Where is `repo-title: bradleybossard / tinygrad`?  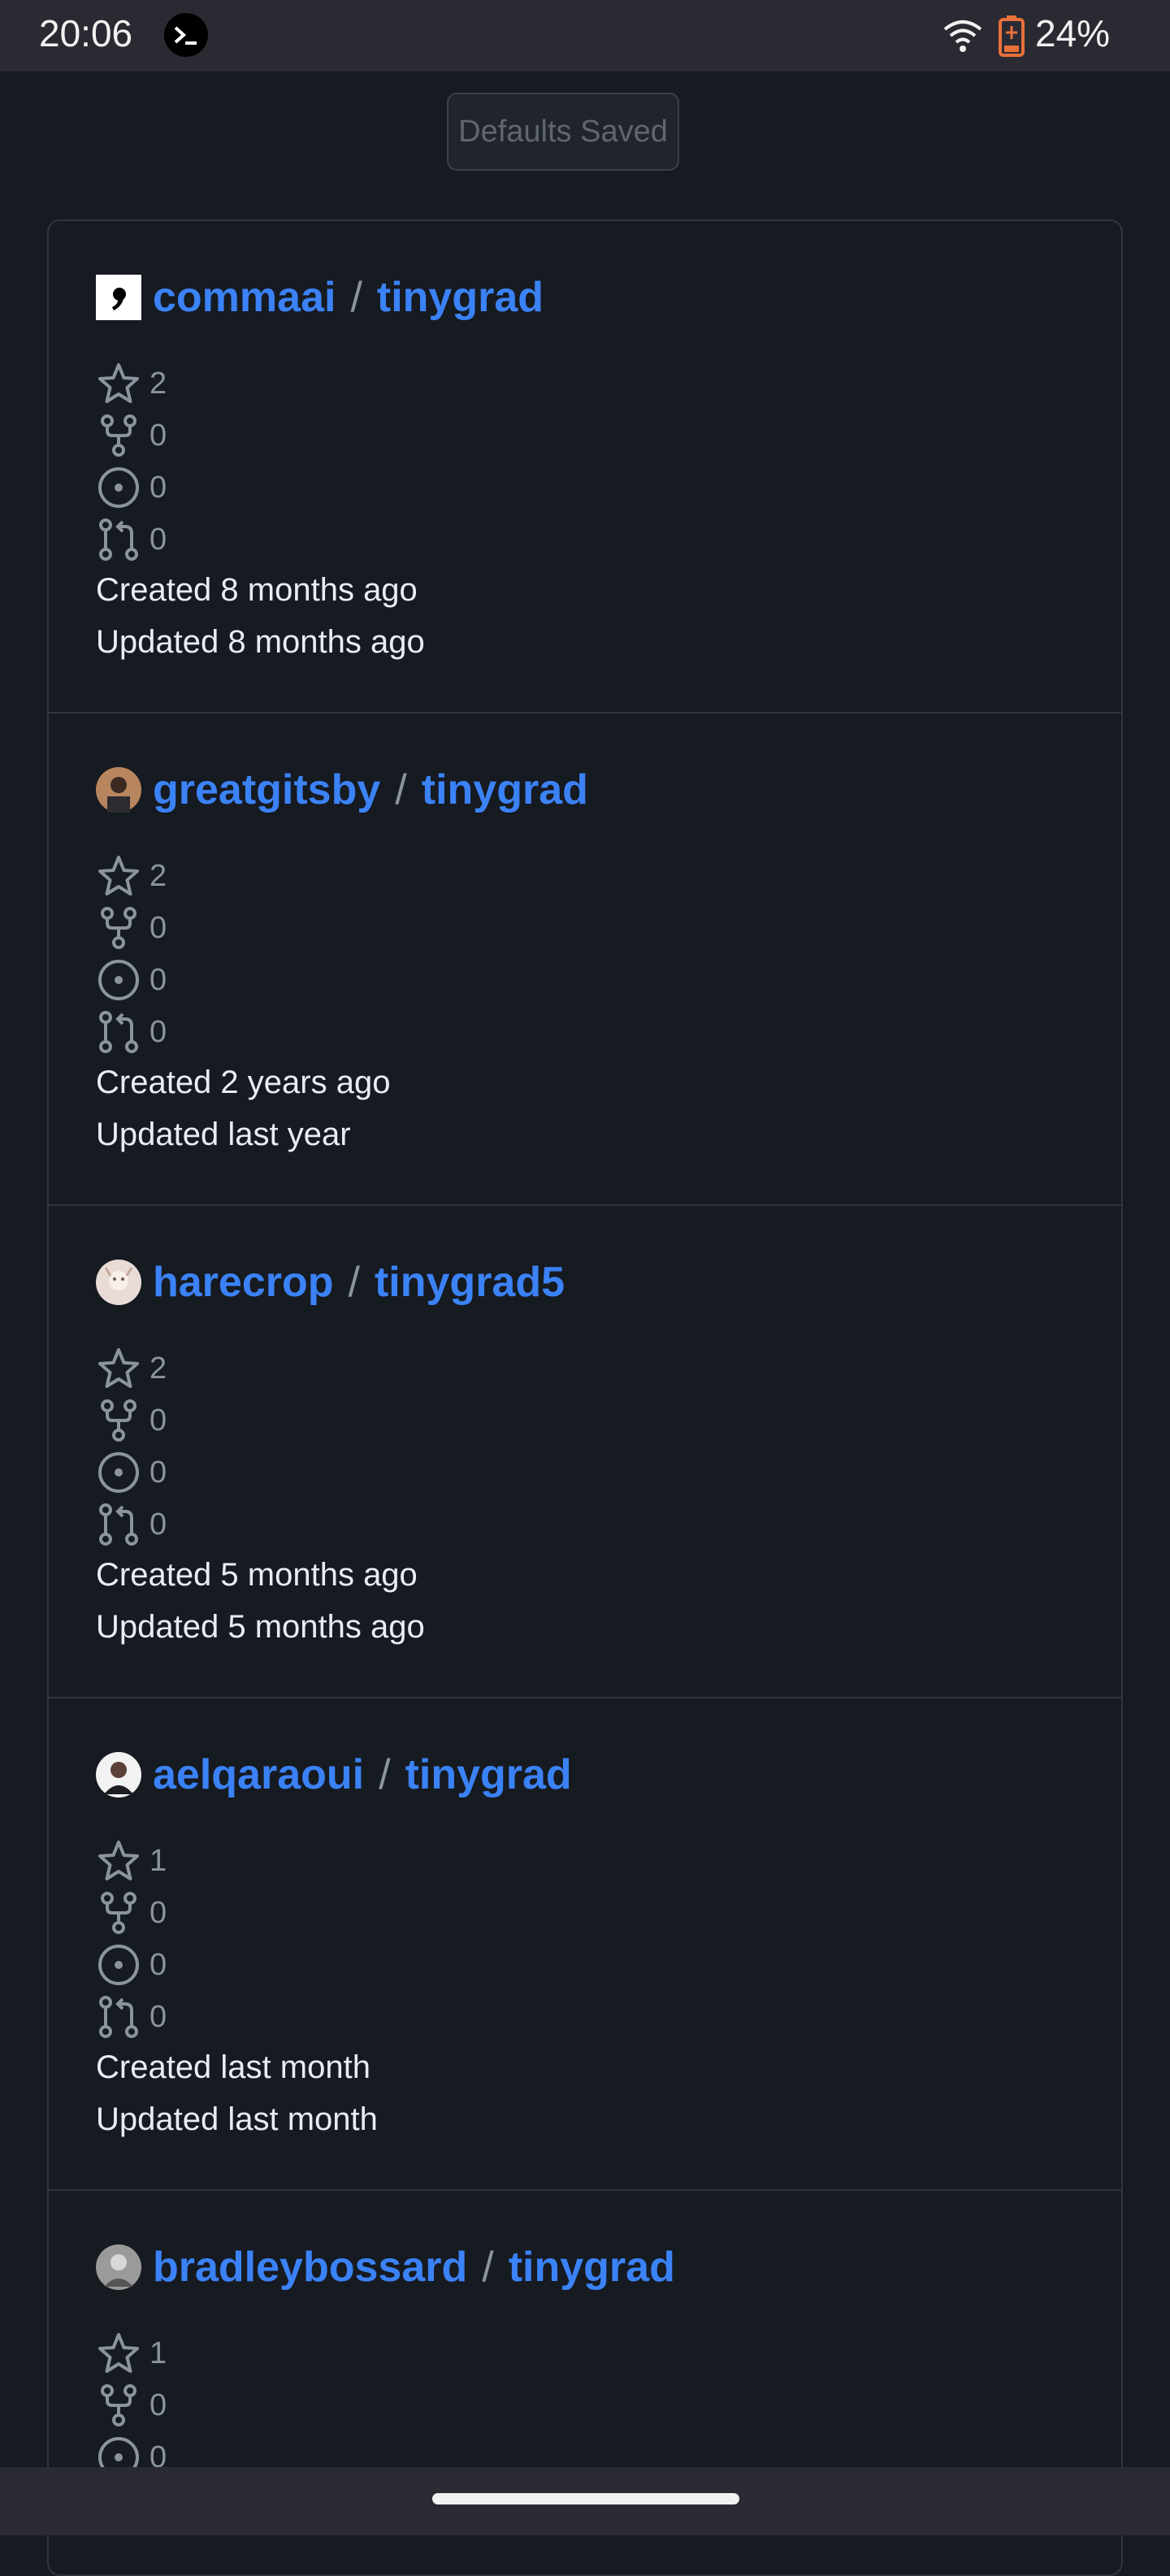 repo-title: bradleybossard / tinygrad is located at coordinates (386, 2267).